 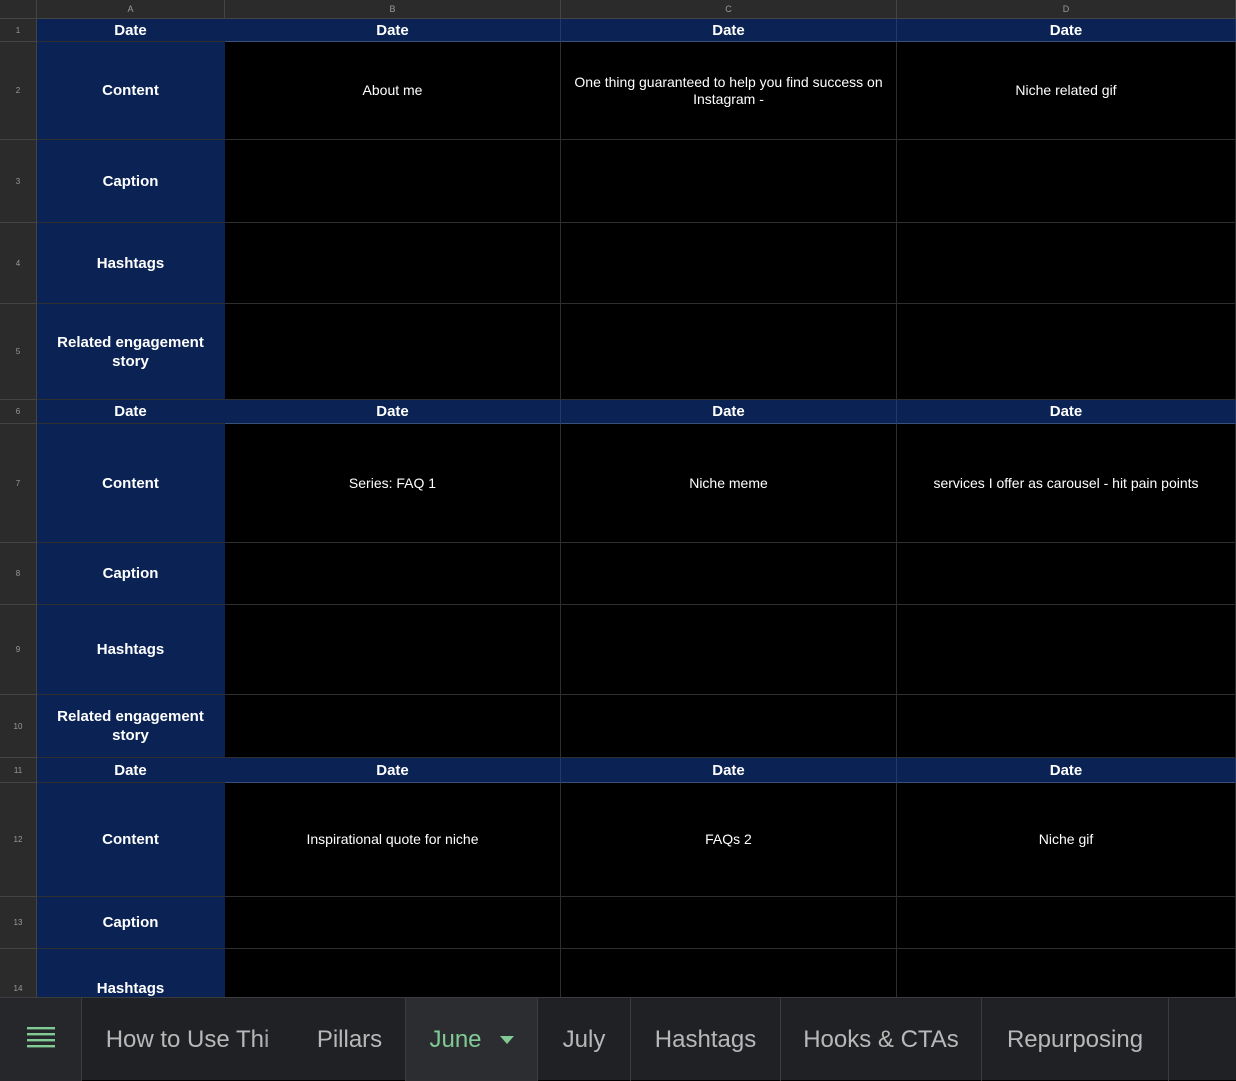 I want to click on tab-how-to-use: How to Use Thi, so click(x=188, y=1039).